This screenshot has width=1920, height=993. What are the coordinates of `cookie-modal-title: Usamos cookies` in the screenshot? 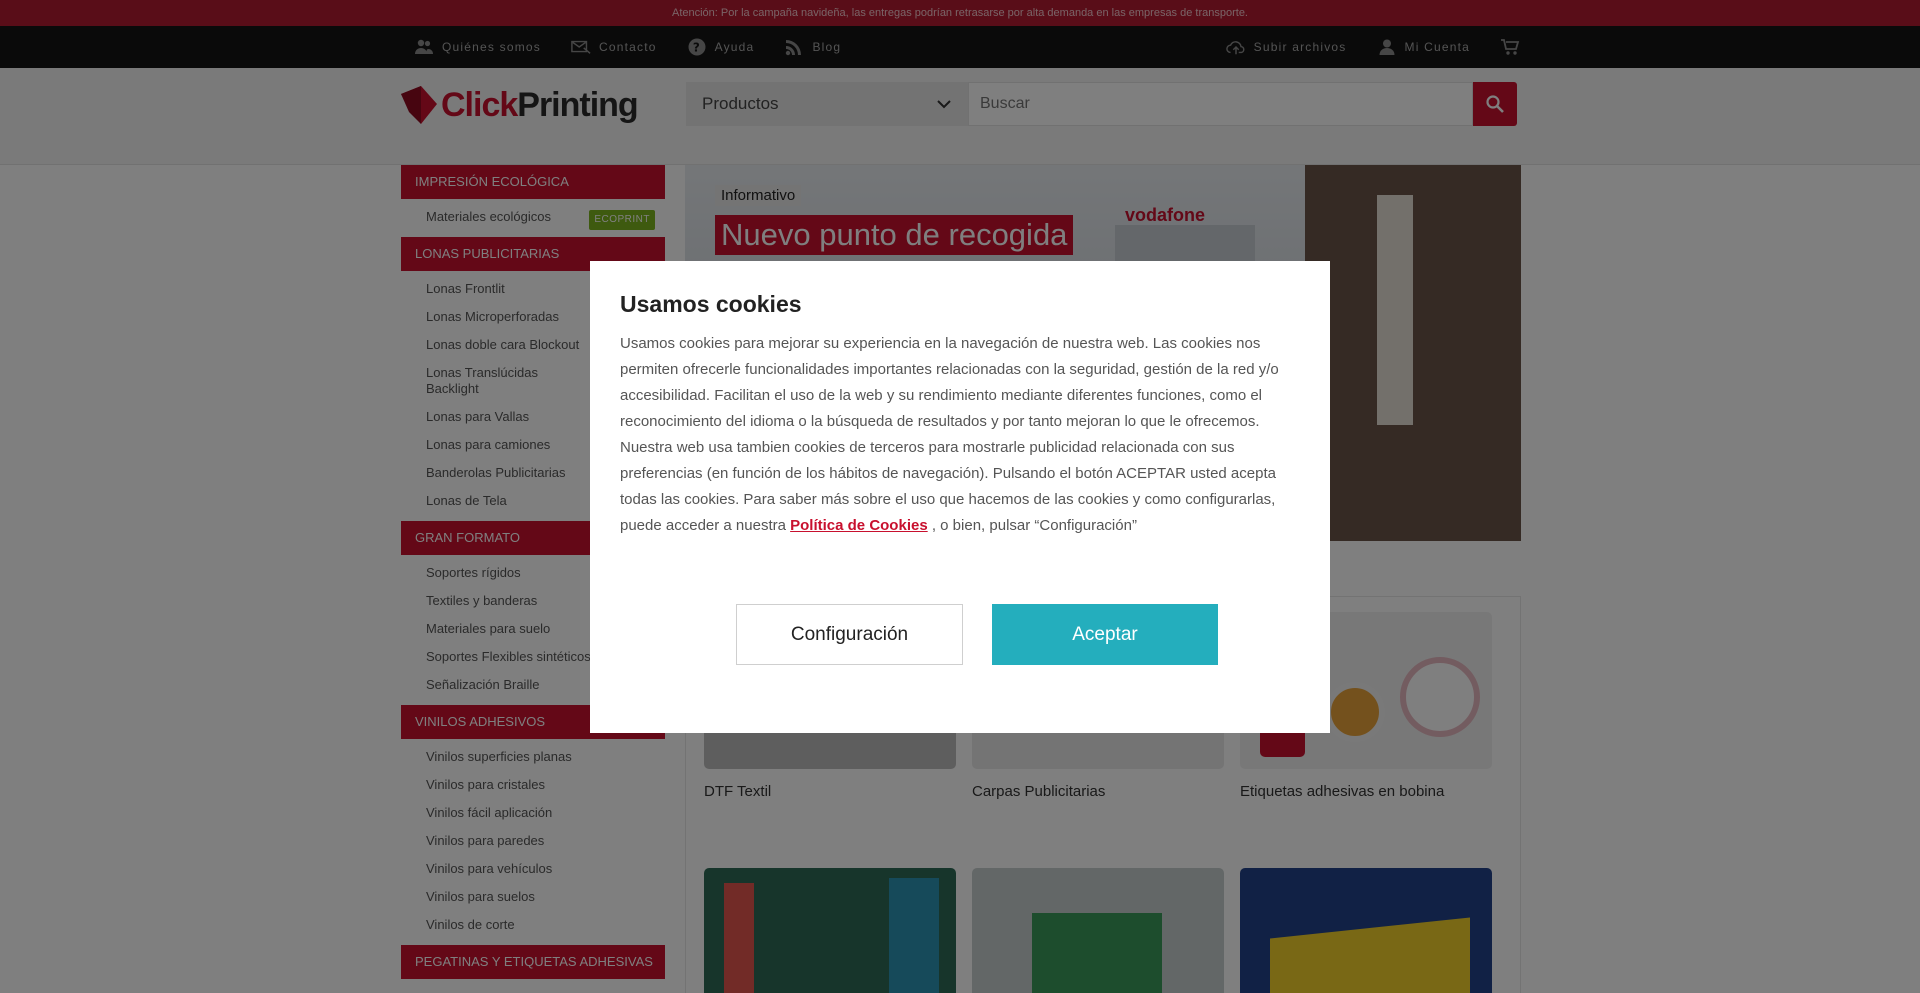 It's located at (711, 304).